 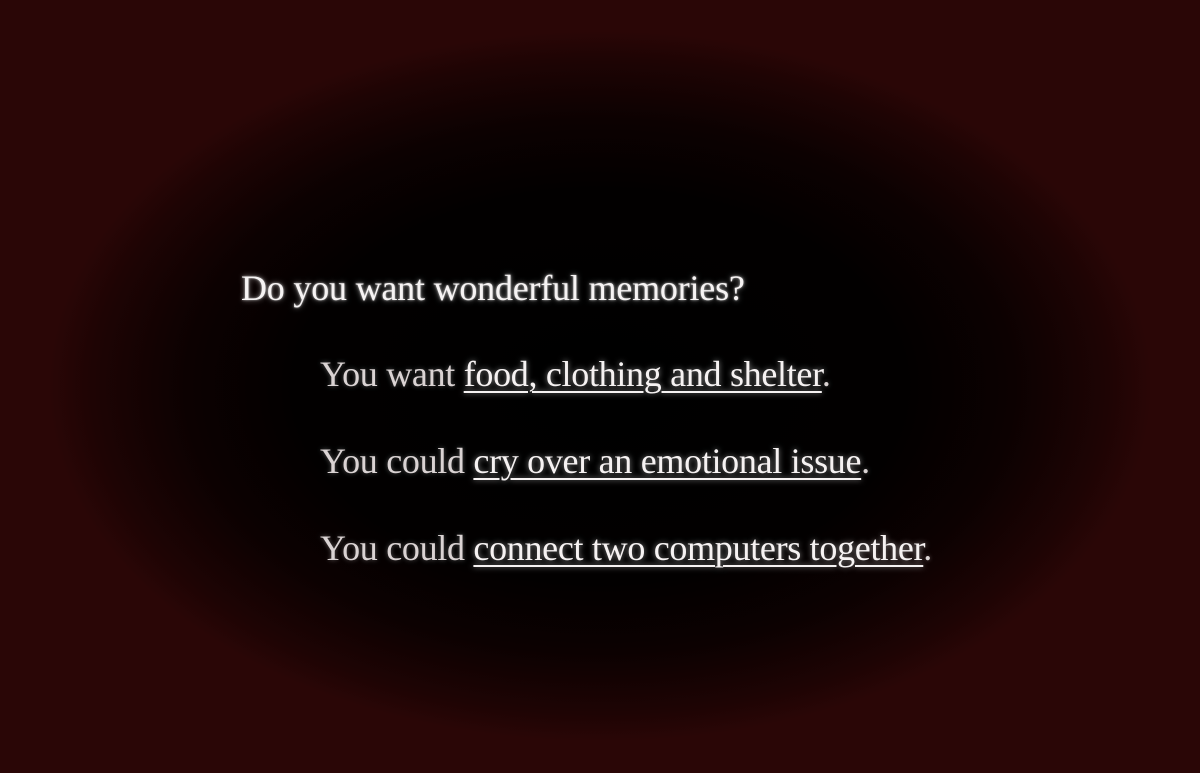 I want to click on choice-link-cry-emotional-issue: cry over an emotional issue, so click(x=667, y=461).